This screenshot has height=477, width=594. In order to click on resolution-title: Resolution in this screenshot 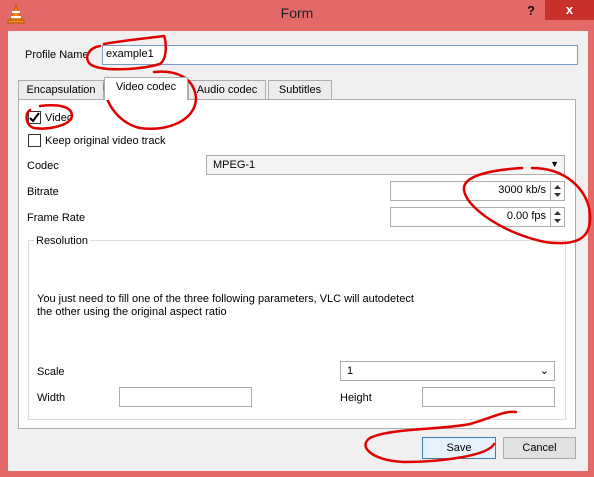, I will do `click(62, 241)`.